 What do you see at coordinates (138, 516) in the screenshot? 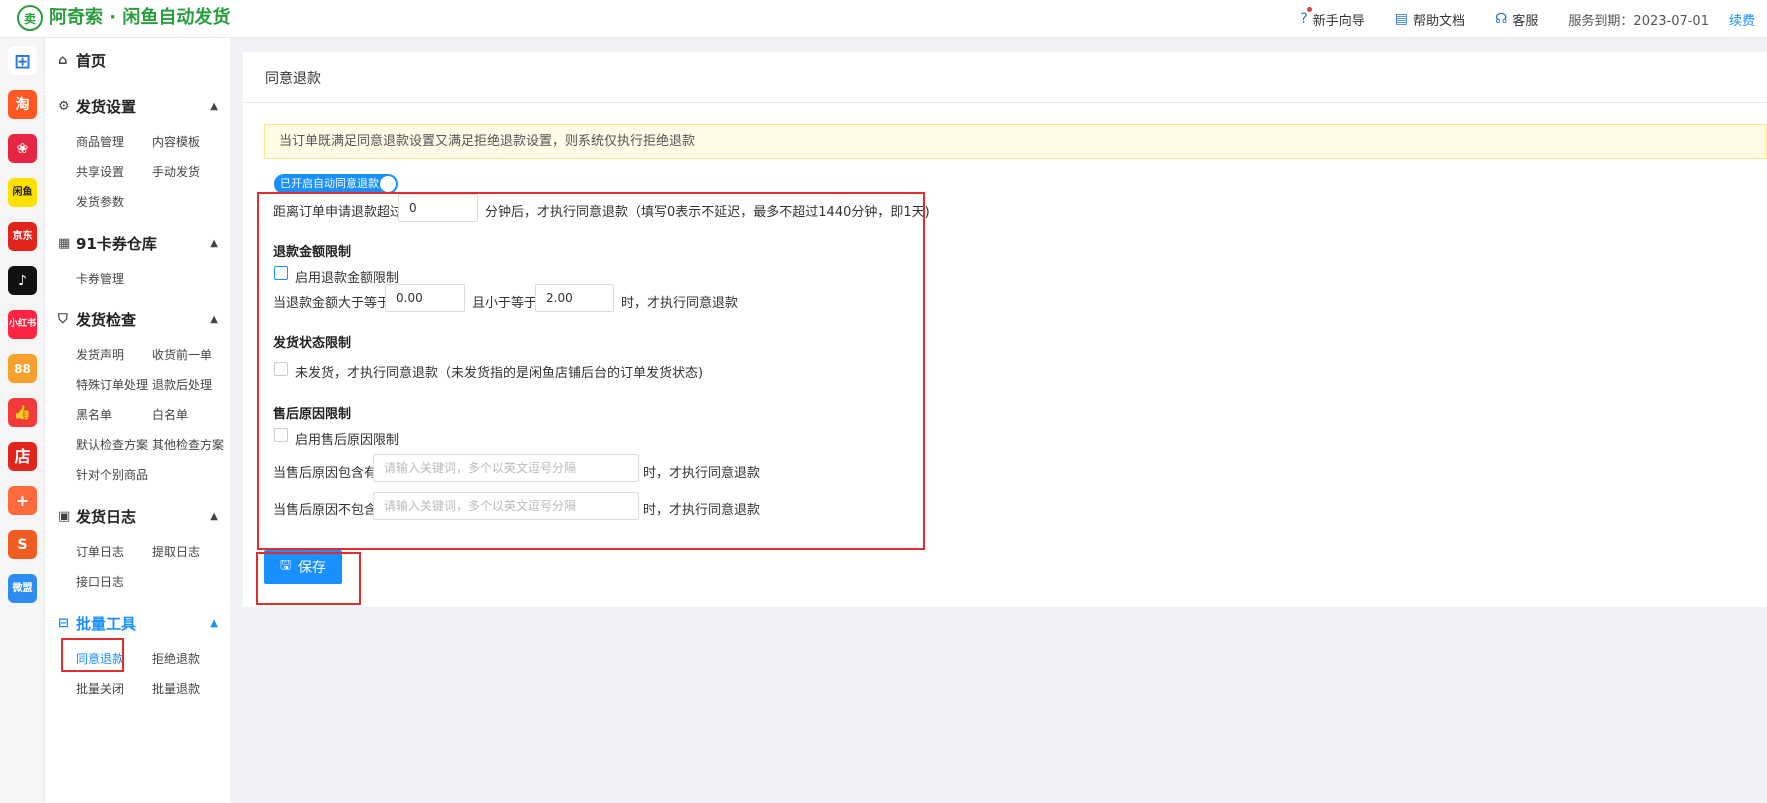
I see `sidebar-group-ship-log: ▣ 发货日志 ▲` at bounding box center [138, 516].